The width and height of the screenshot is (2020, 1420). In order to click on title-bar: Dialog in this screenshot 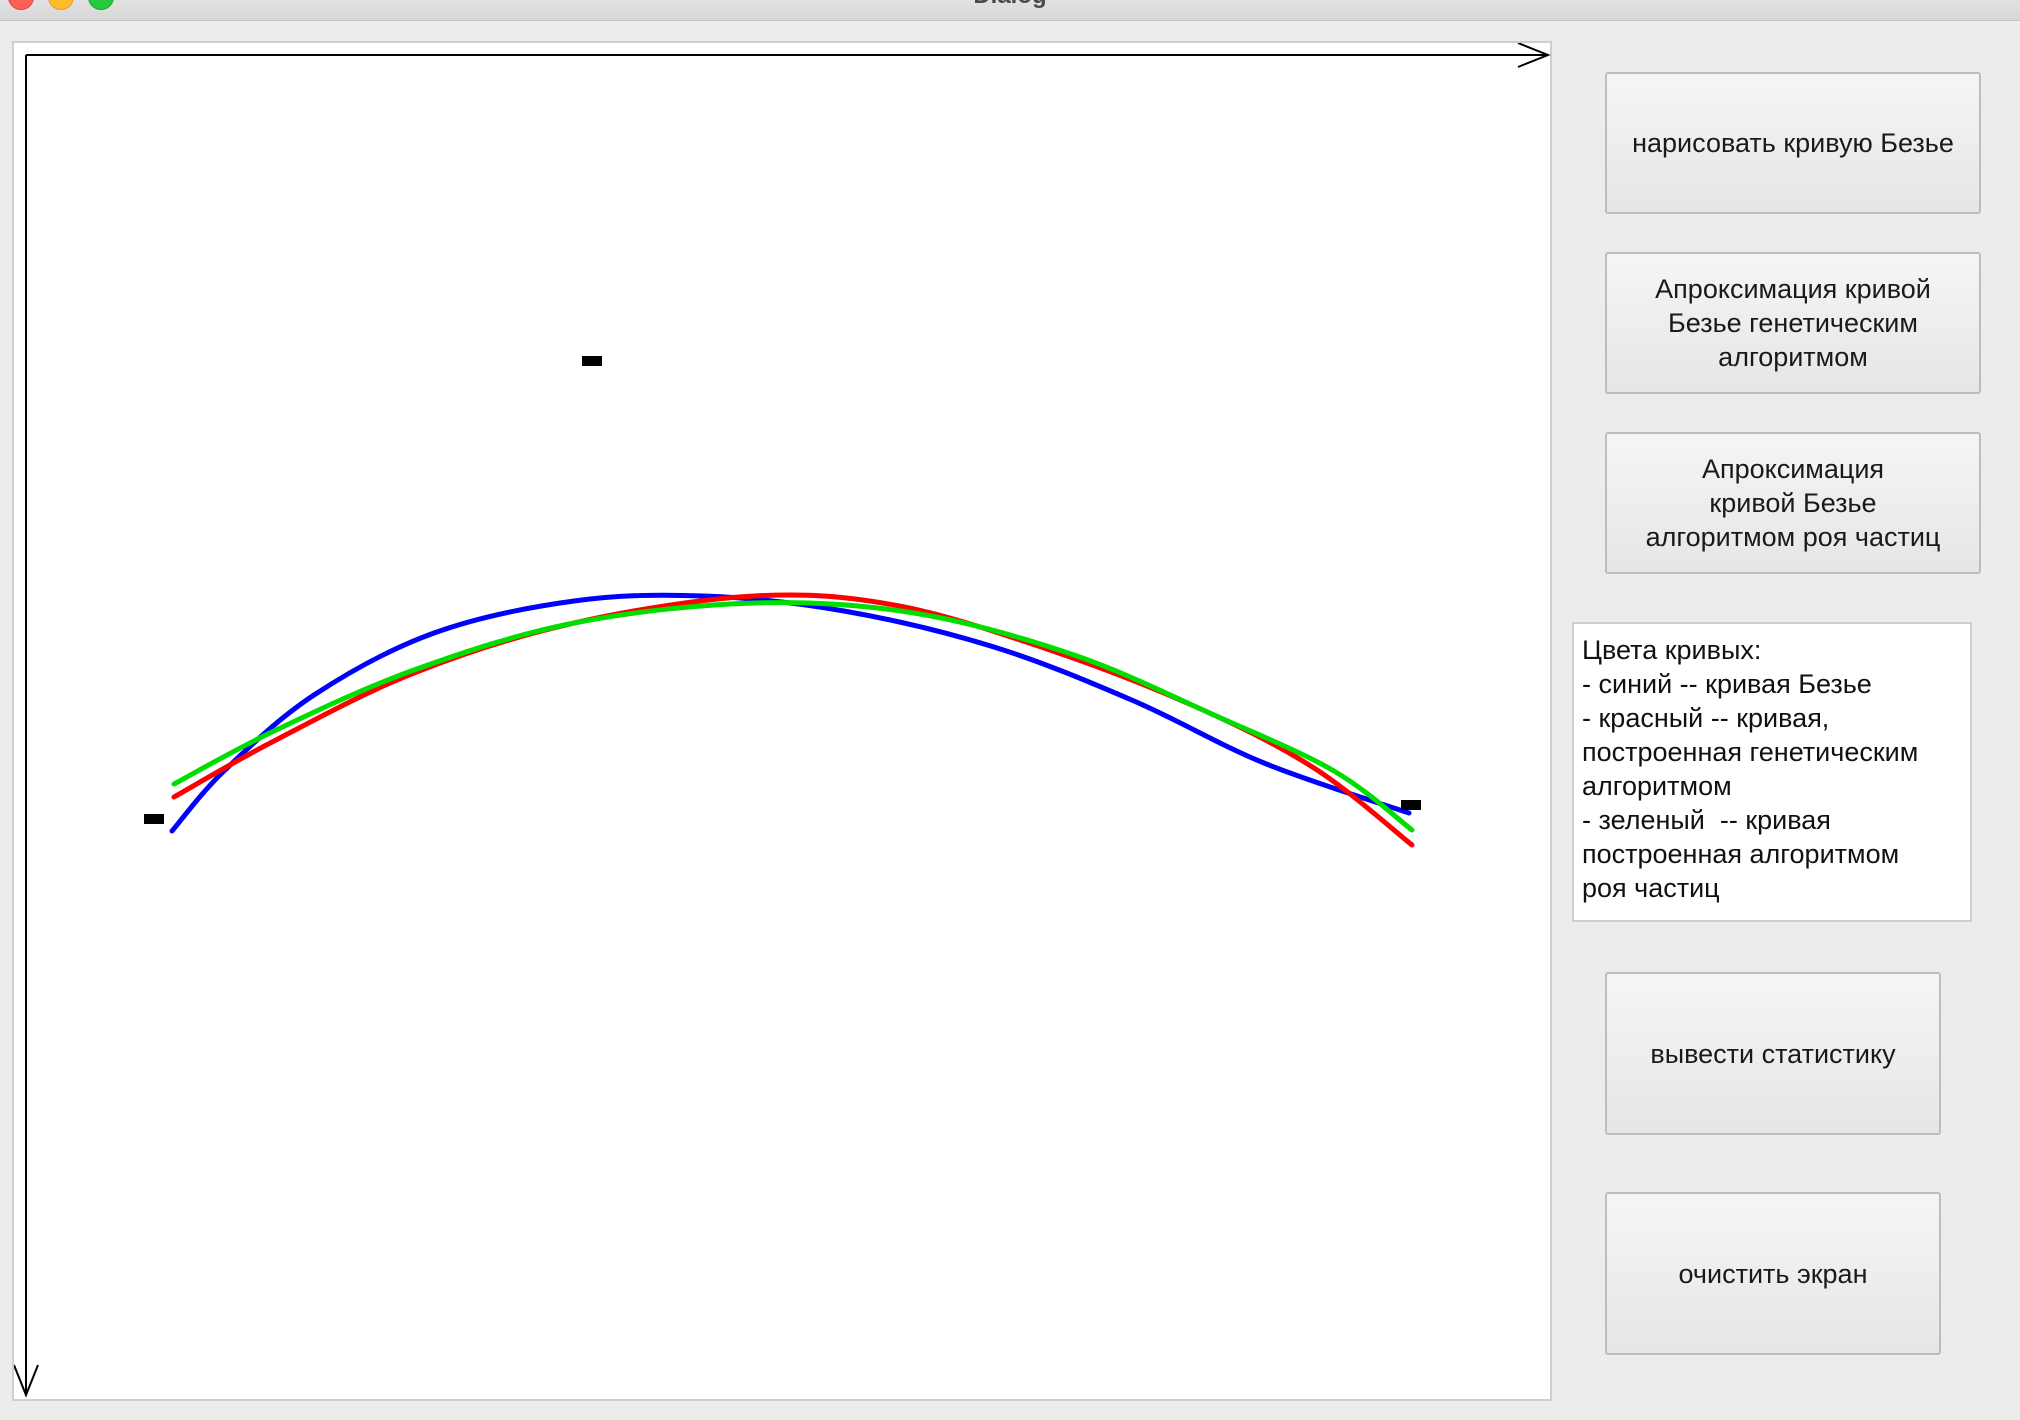, I will do `click(1010, 10)`.